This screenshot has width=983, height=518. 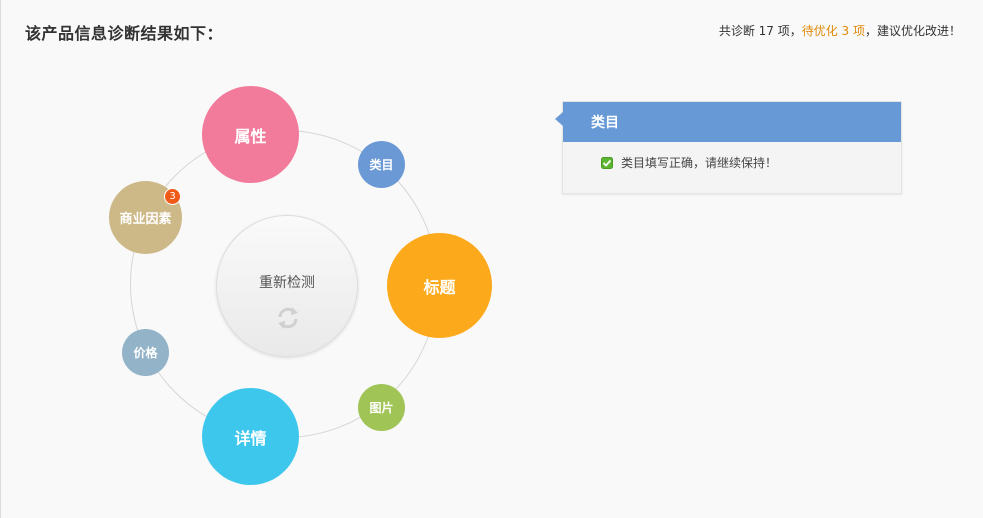 I want to click on bubble-attributes: 属性, so click(x=250, y=134).